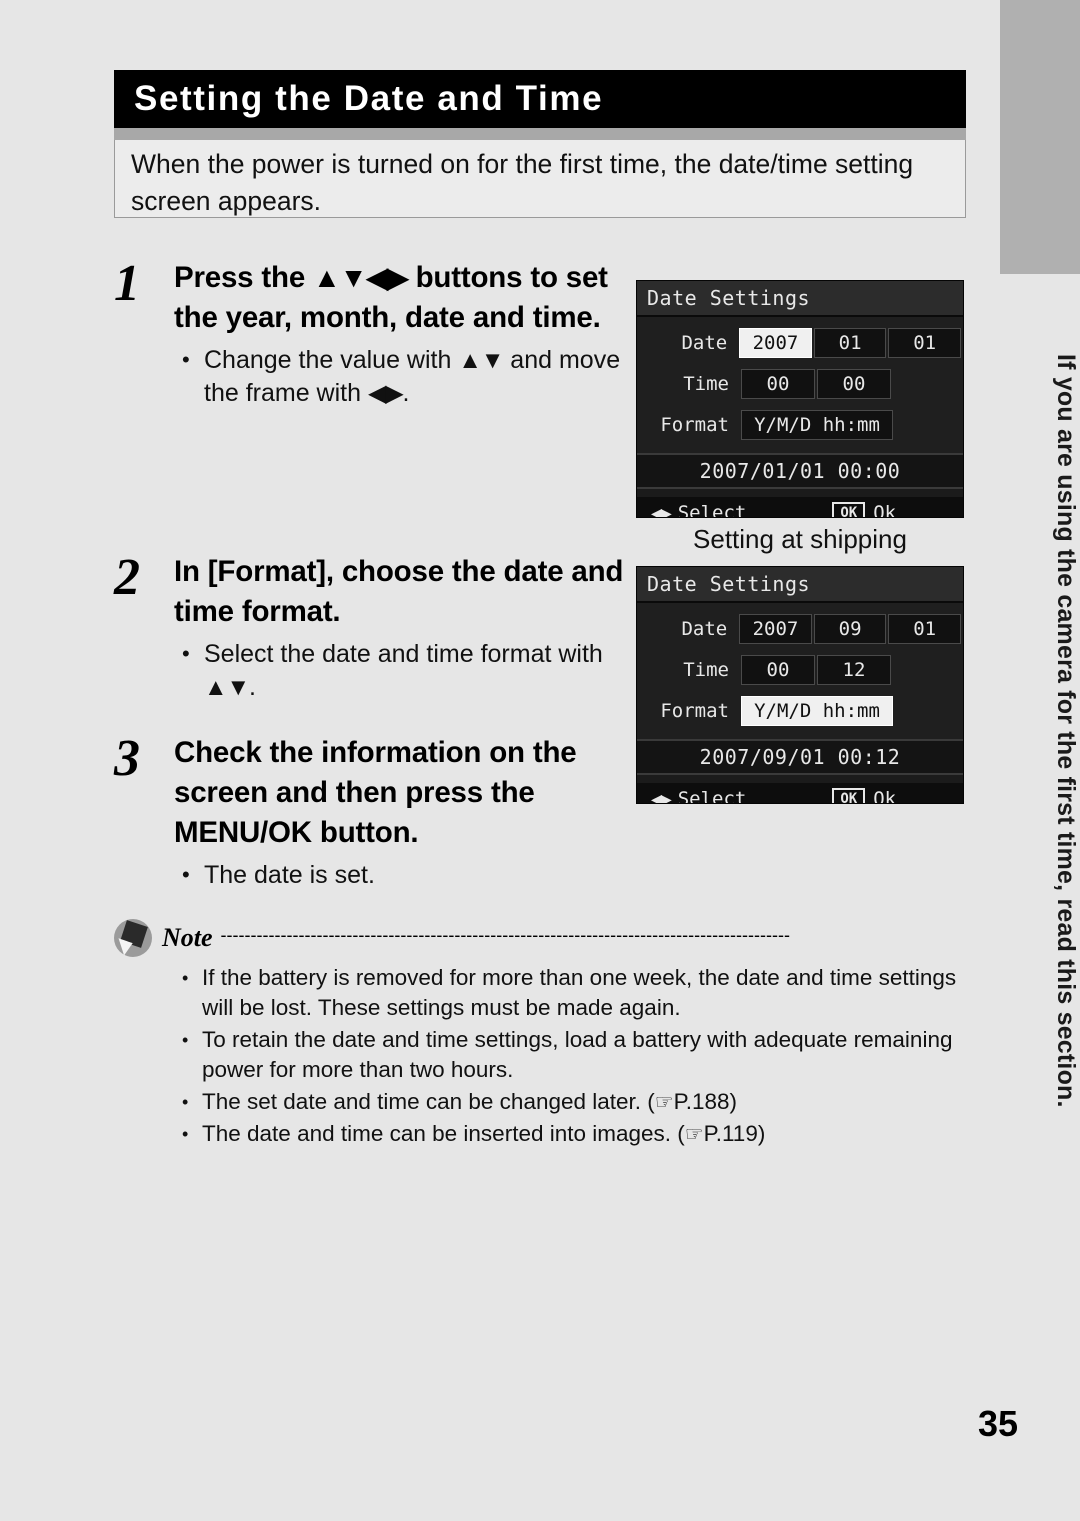 This screenshot has height=1521, width=1080. I want to click on step-3-bullets: The date is set., so click(406, 875).